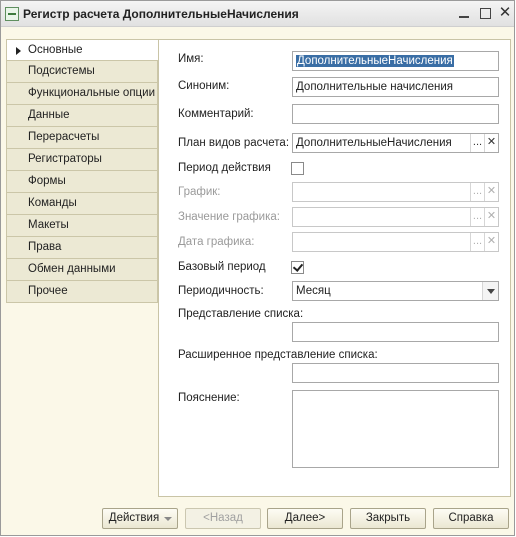 Image resolution: width=516 pixels, height=537 pixels. Describe the element at coordinates (464, 13) in the screenshot. I see `minimize-button` at that location.